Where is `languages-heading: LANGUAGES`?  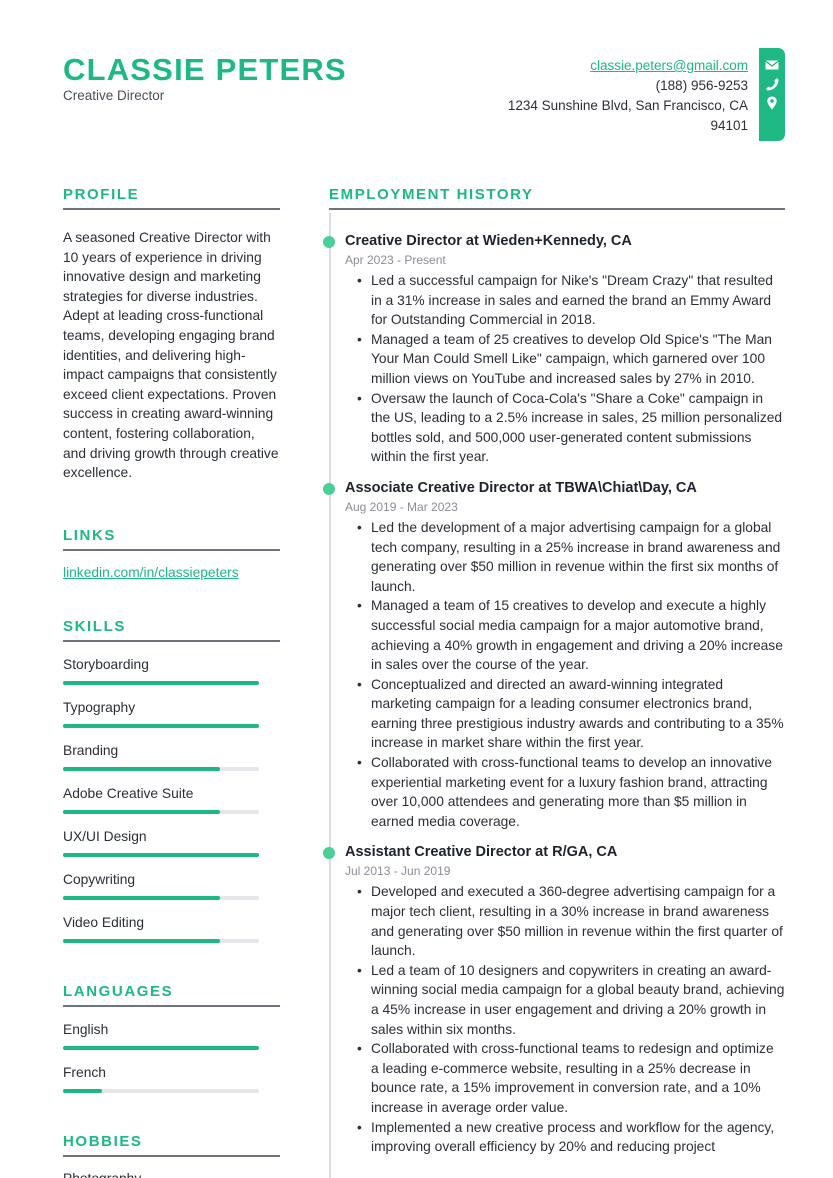 languages-heading: LANGUAGES is located at coordinates (171, 995).